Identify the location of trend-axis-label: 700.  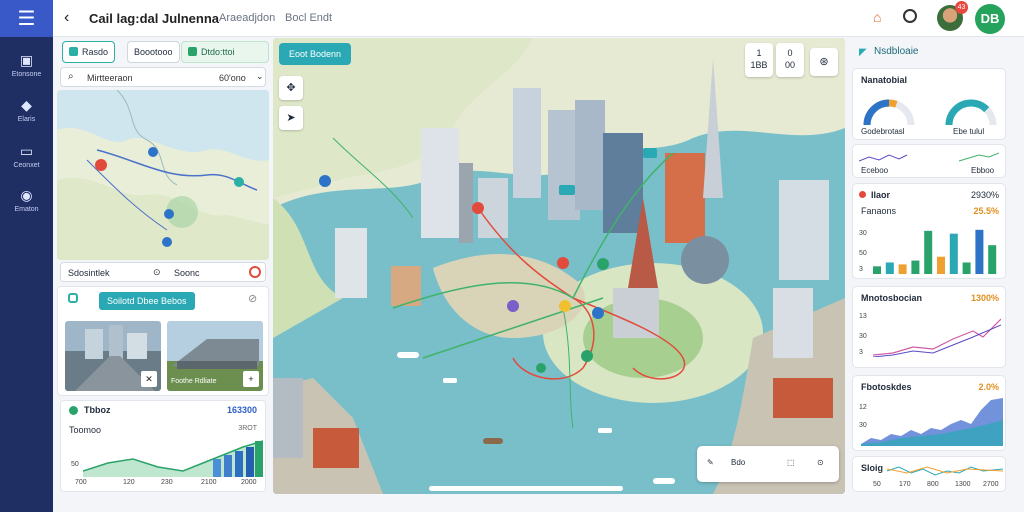
(81, 482).